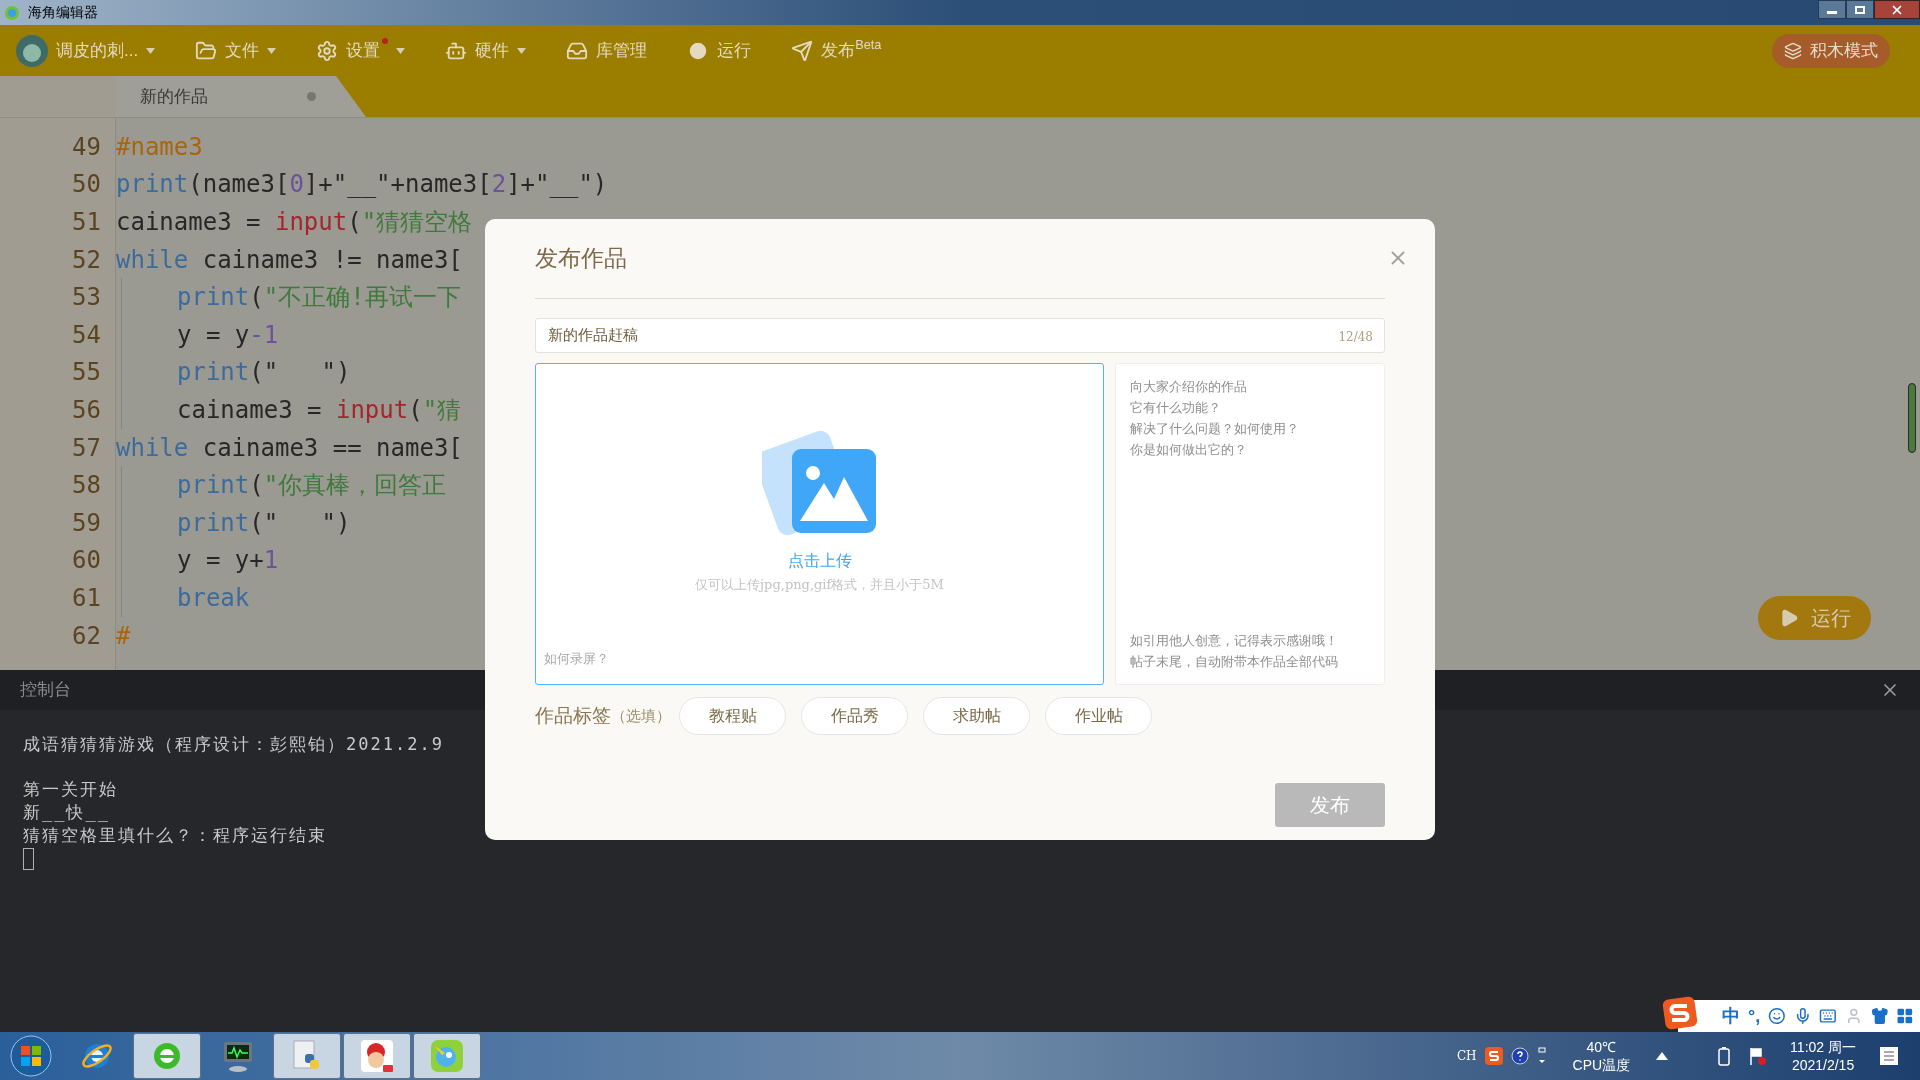 The height and width of the screenshot is (1080, 1920). What do you see at coordinates (576, 658) in the screenshot?
I see `screen-record-link: 如何录屏？` at bounding box center [576, 658].